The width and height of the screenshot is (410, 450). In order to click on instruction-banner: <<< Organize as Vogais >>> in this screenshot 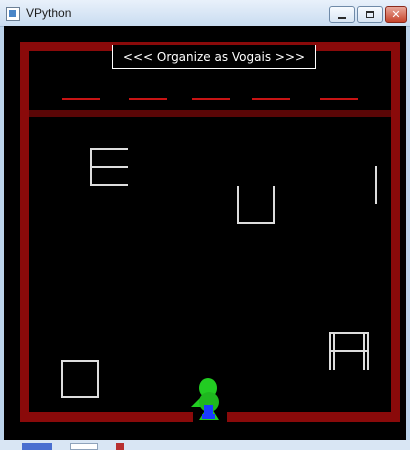, I will do `click(214, 57)`.